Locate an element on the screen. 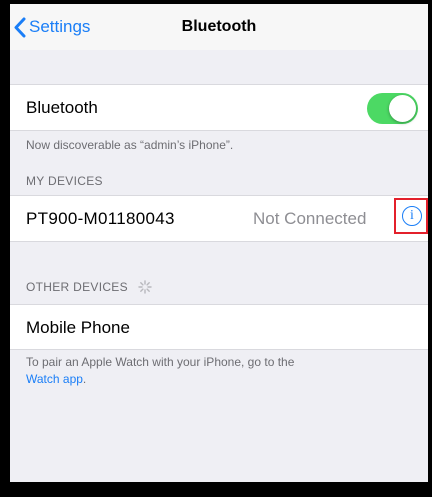 The image size is (432, 497). toggle-knob is located at coordinates (402, 108).